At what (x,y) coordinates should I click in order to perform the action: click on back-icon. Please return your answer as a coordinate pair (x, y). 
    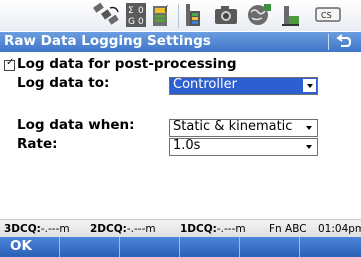
    Looking at the image, I should click on (344, 42).